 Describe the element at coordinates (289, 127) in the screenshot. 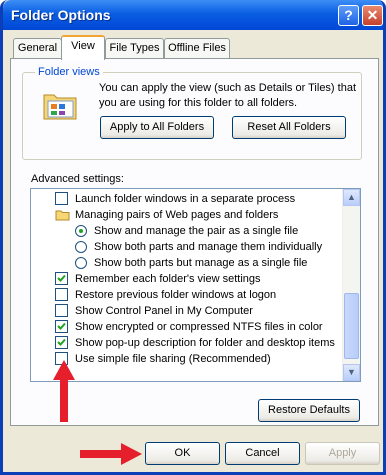

I see `reset-all-folders-button: Reset All Folders` at that location.